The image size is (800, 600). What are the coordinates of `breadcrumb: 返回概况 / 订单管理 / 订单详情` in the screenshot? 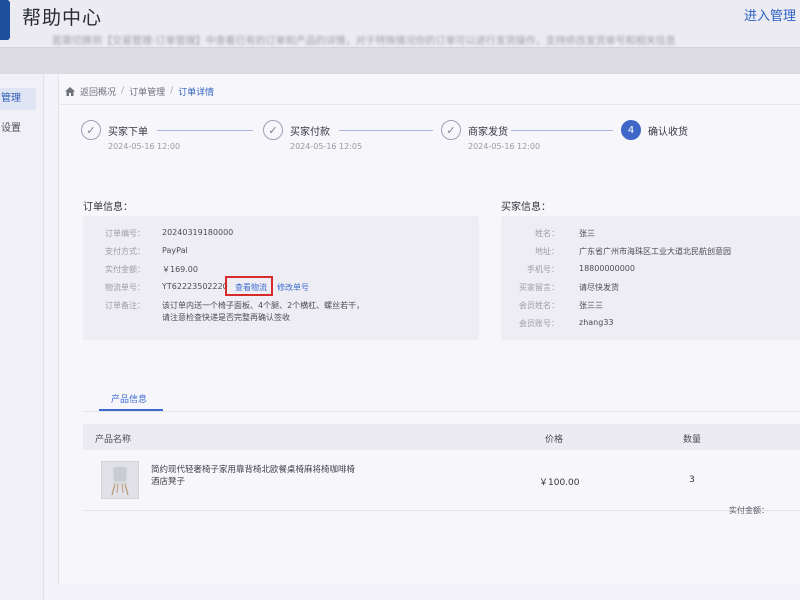 It's located at (139, 91).